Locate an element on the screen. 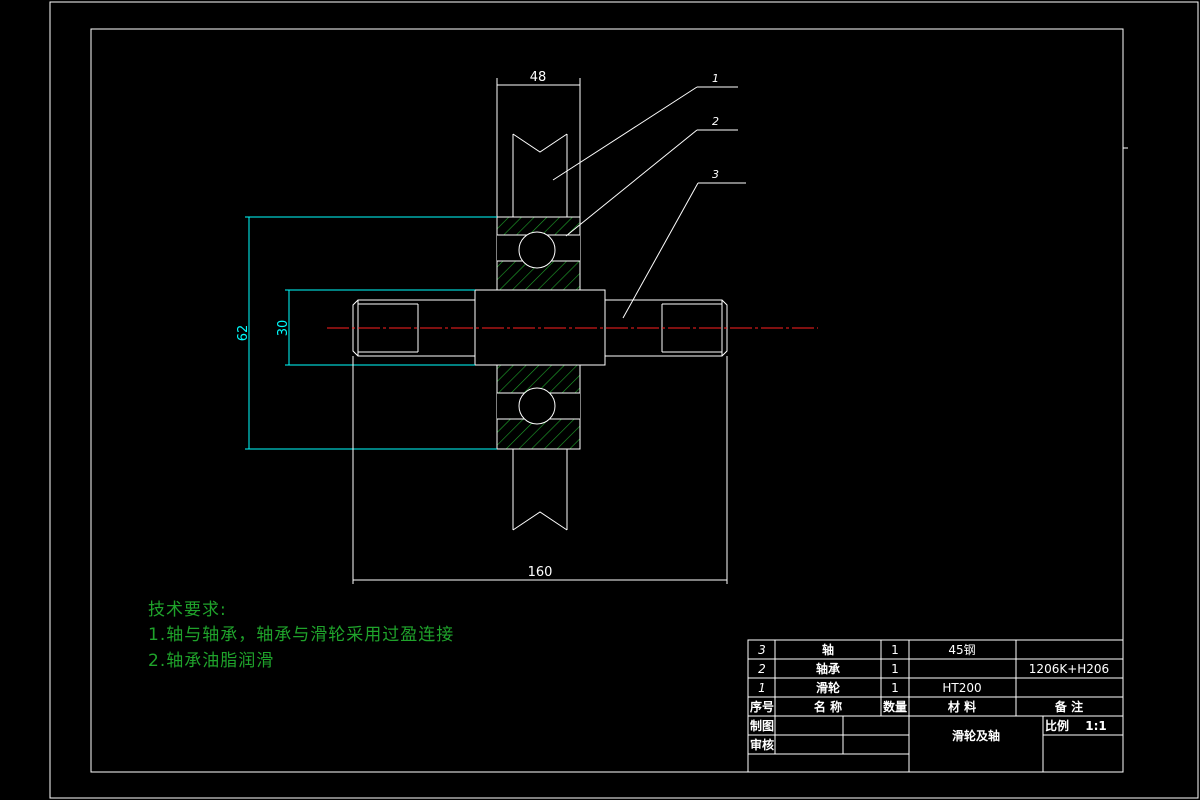  bearing-upper is located at coordinates (538, 253).